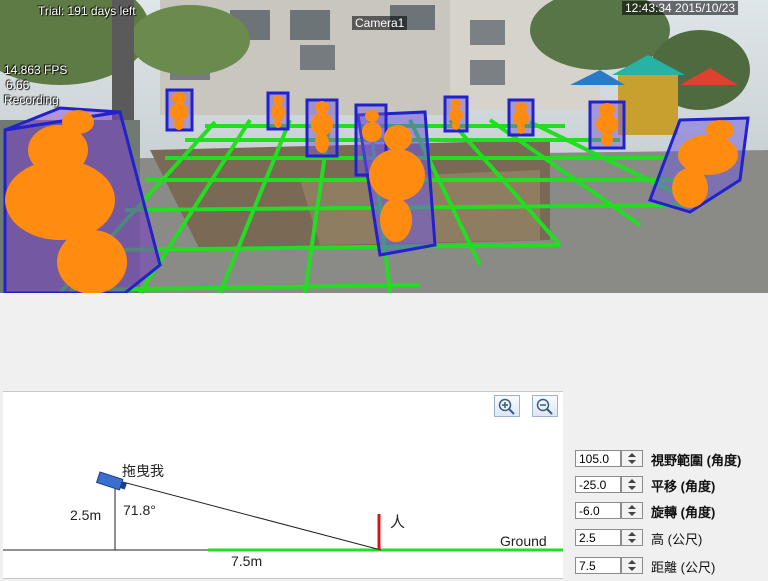 The image size is (768, 581). What do you see at coordinates (398, 522) in the screenshot?
I see `person-label: 人` at bounding box center [398, 522].